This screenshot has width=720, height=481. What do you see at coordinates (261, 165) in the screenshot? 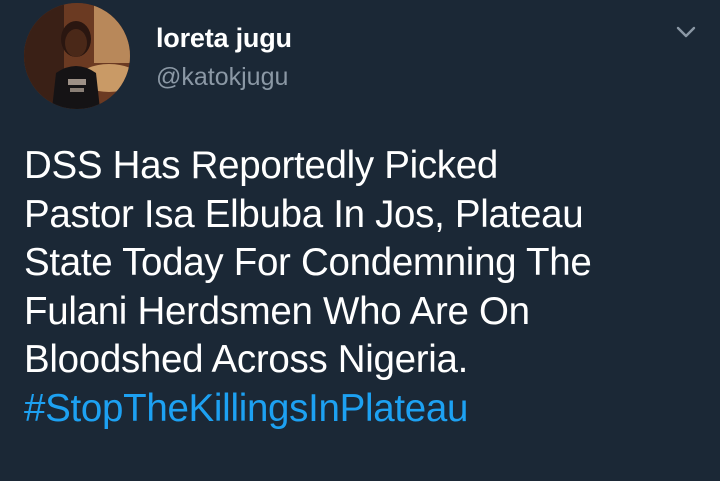
I see `tweet-text-line: DSS Has Reportedly Picked` at bounding box center [261, 165].